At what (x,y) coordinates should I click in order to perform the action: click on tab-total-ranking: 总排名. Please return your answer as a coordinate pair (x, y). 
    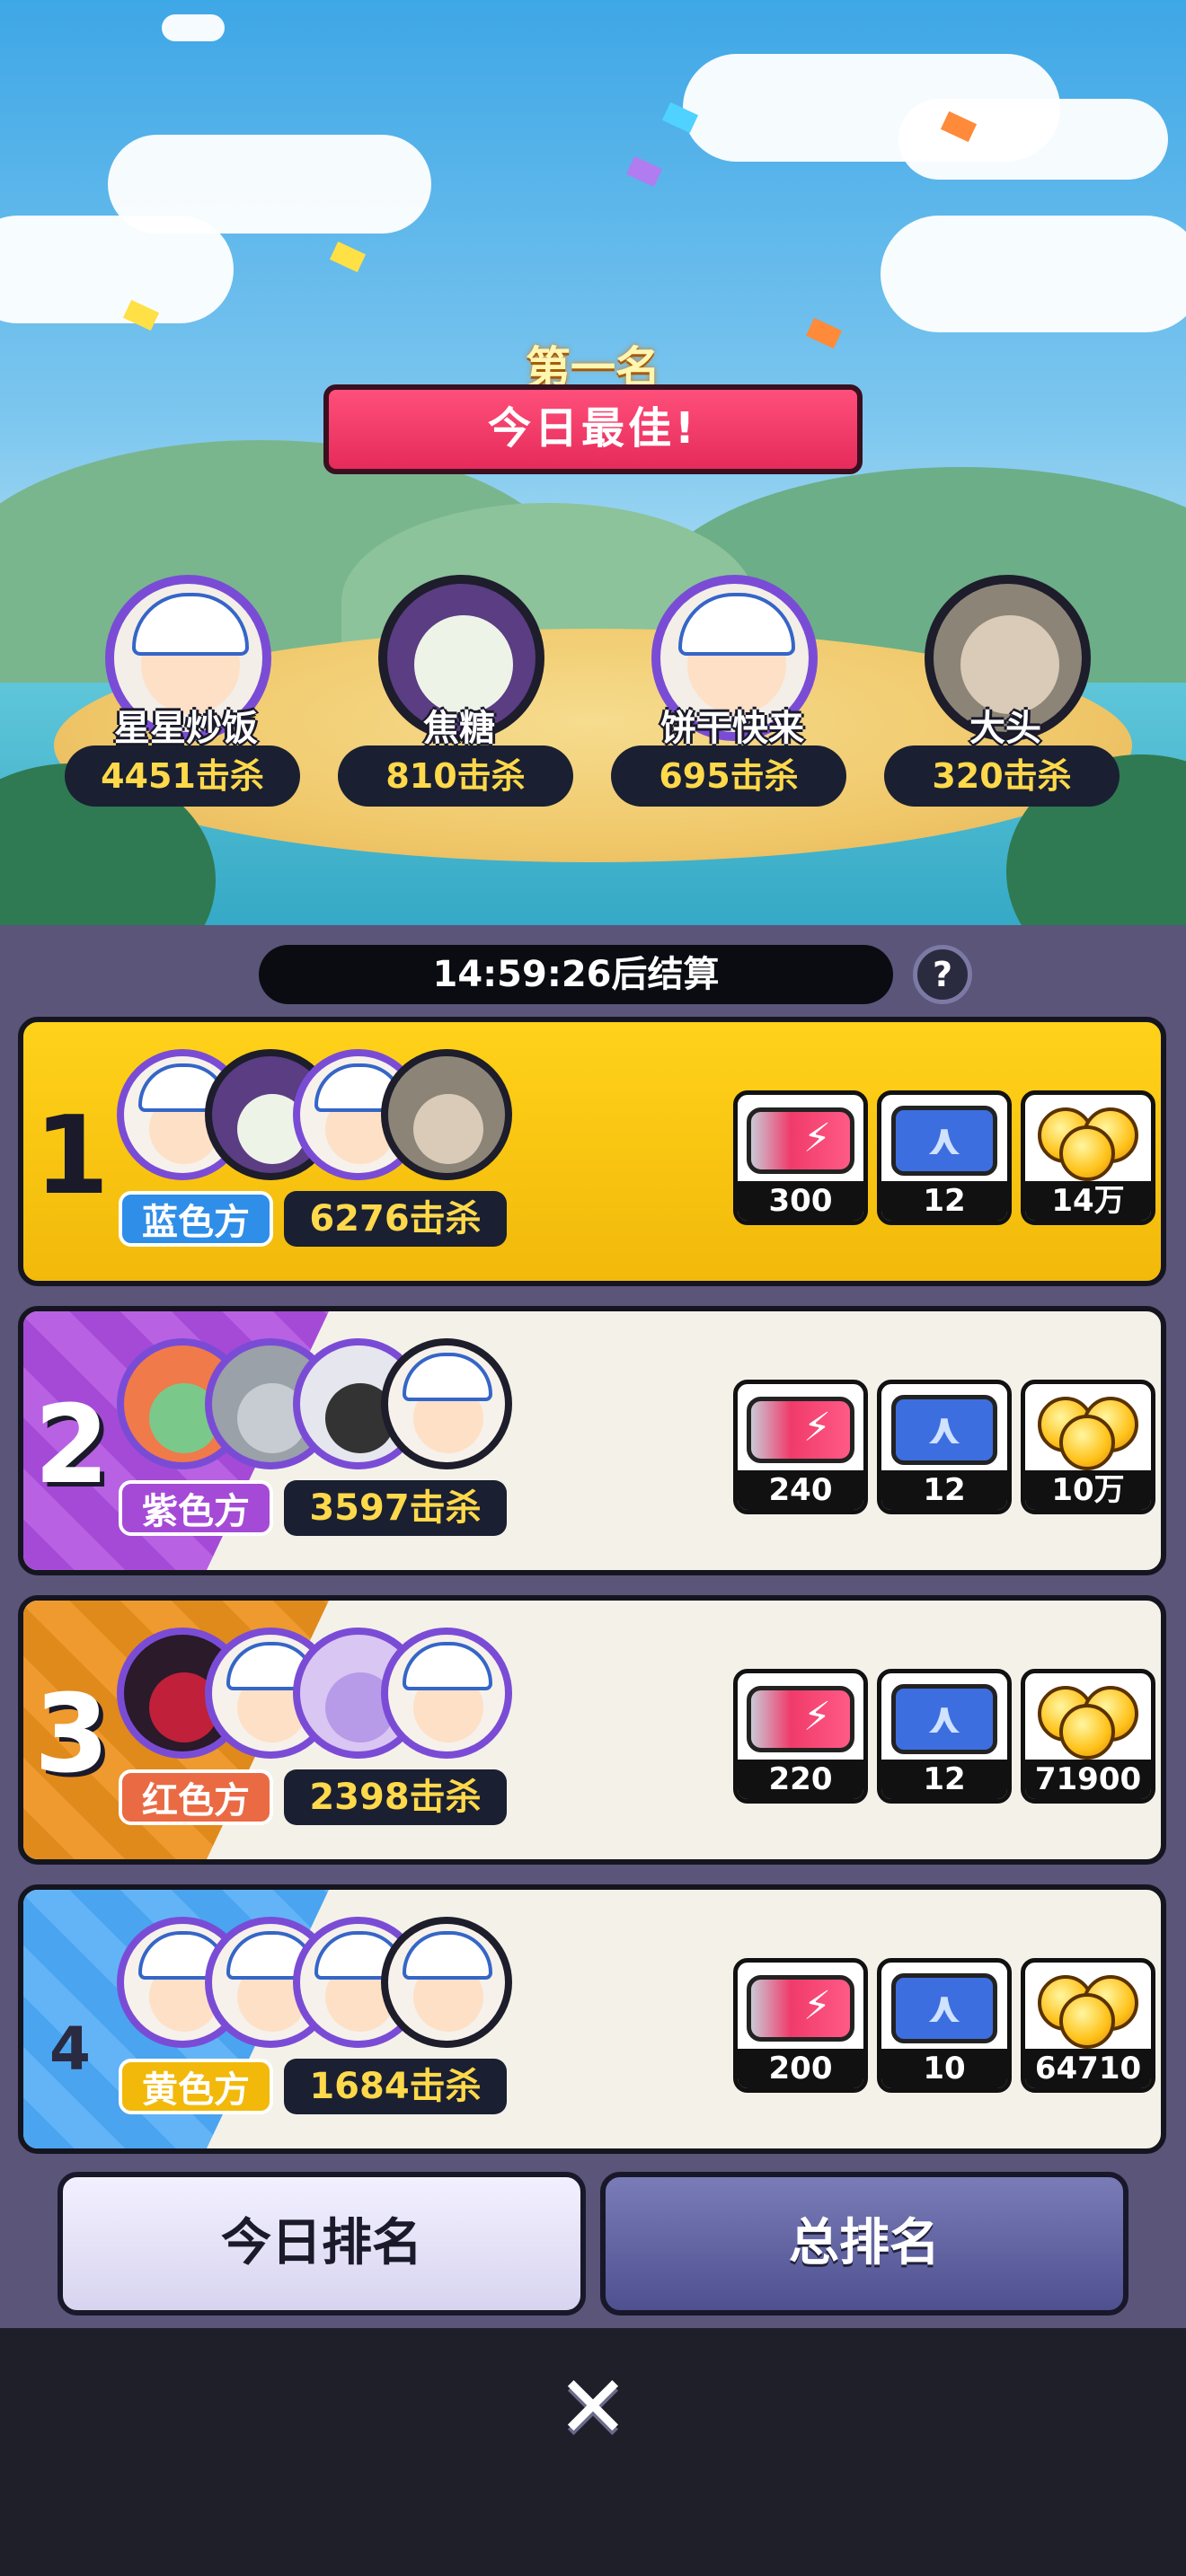
    Looking at the image, I should click on (864, 2244).